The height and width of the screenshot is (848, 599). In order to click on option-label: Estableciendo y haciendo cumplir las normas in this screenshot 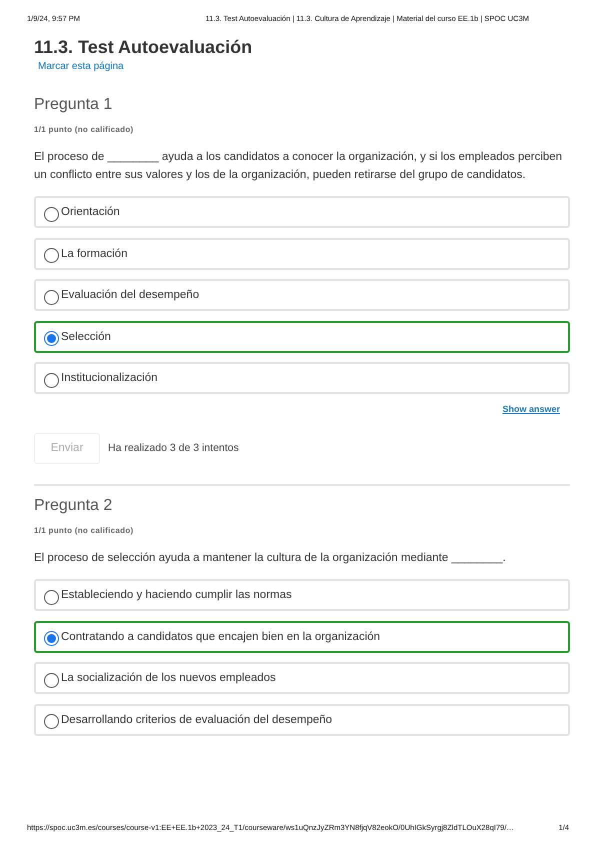, I will do `click(176, 595)`.